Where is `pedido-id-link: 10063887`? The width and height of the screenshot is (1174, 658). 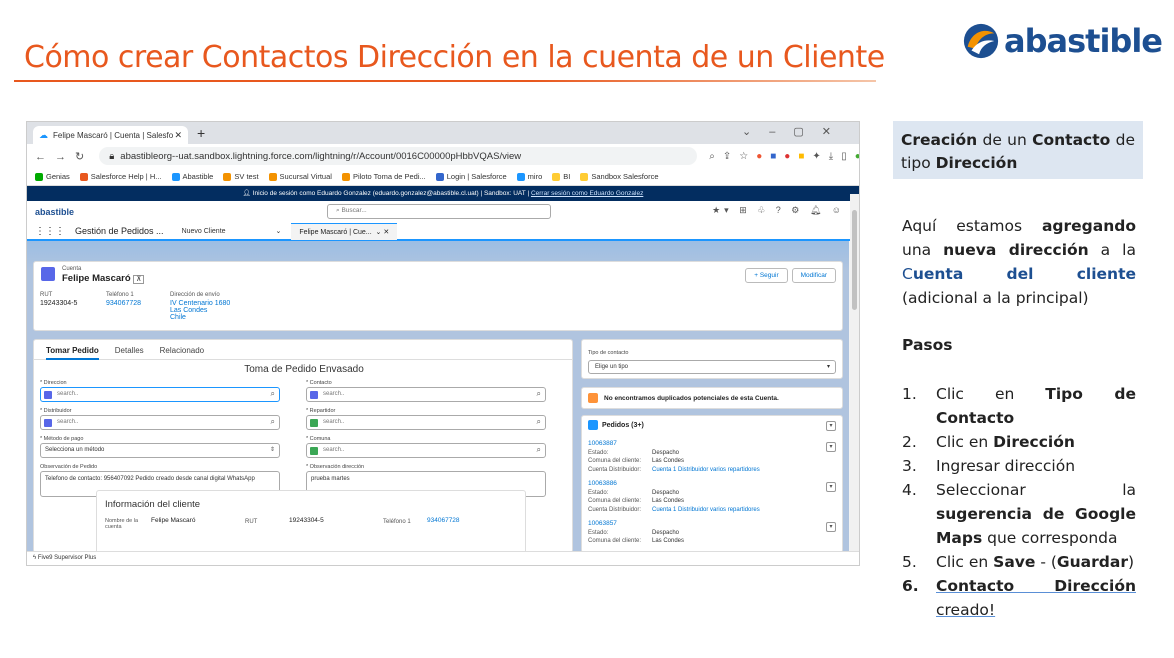
pedido-id-link: 10063887 is located at coordinates (713, 444).